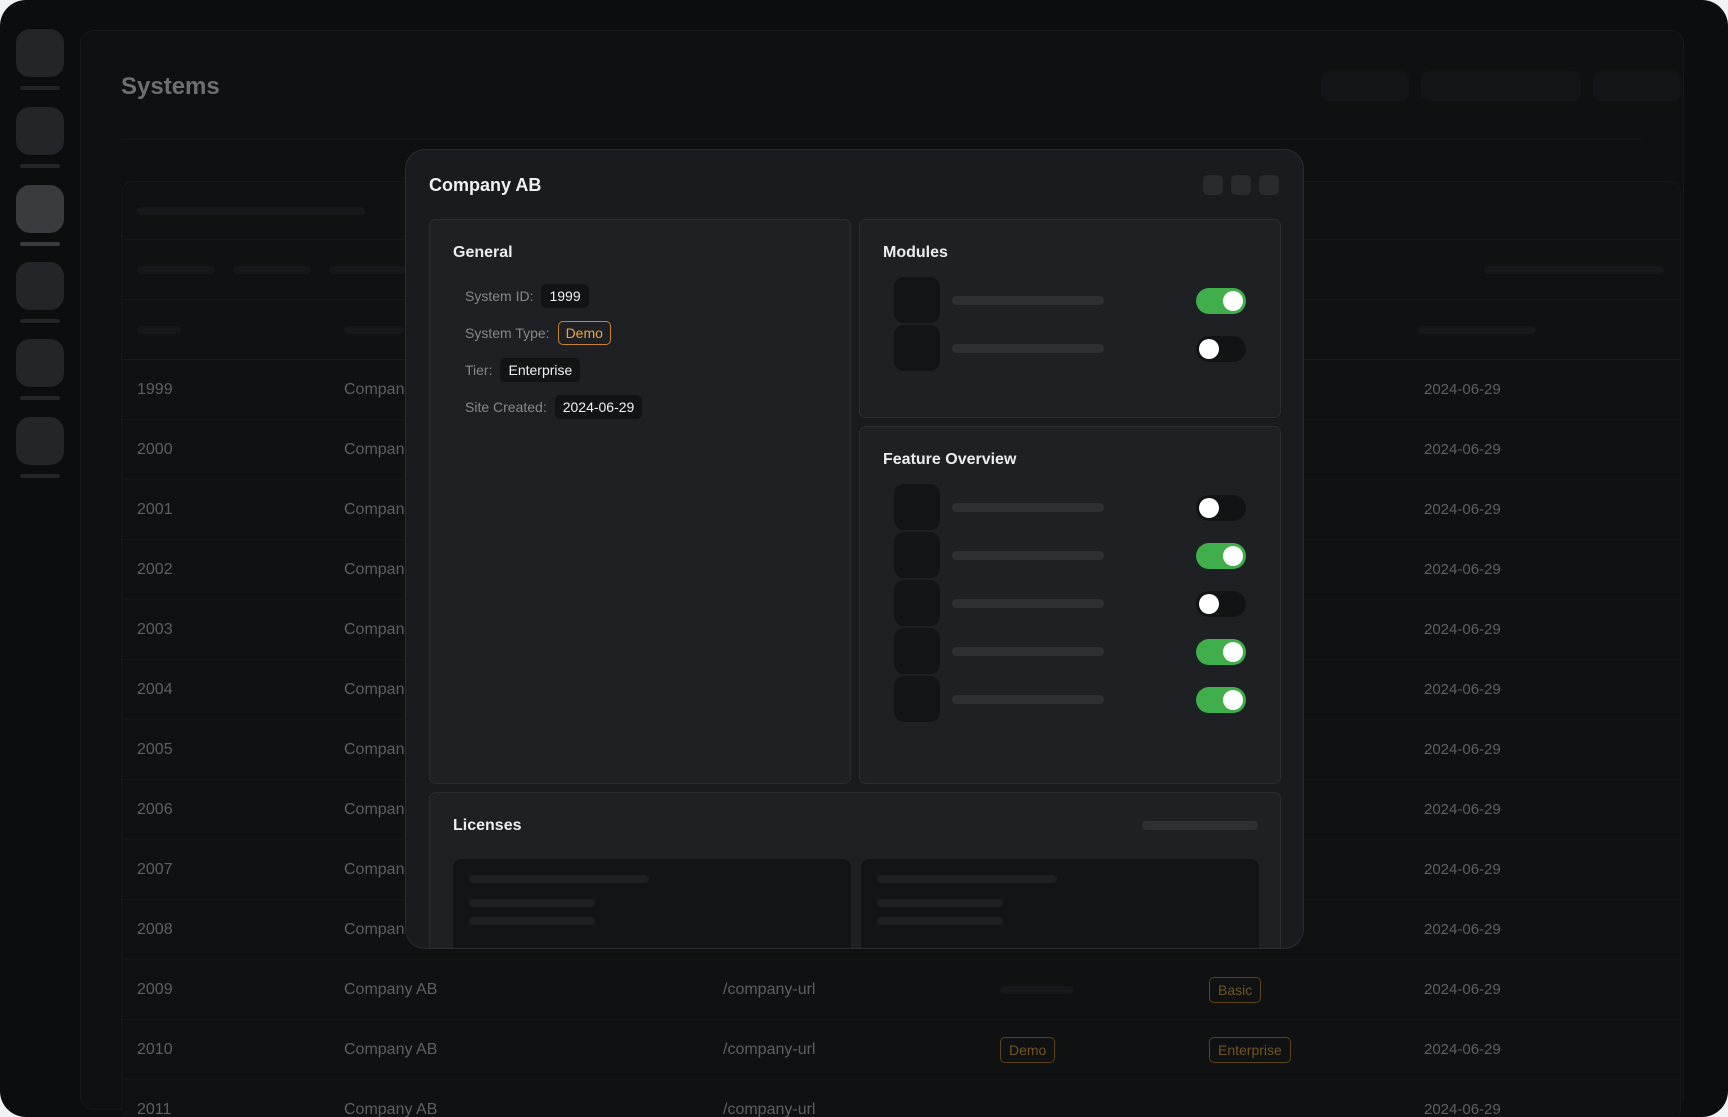 Image resolution: width=1728 pixels, height=1117 pixels. What do you see at coordinates (251, 211) in the screenshot?
I see `toolbar-placeholder` at bounding box center [251, 211].